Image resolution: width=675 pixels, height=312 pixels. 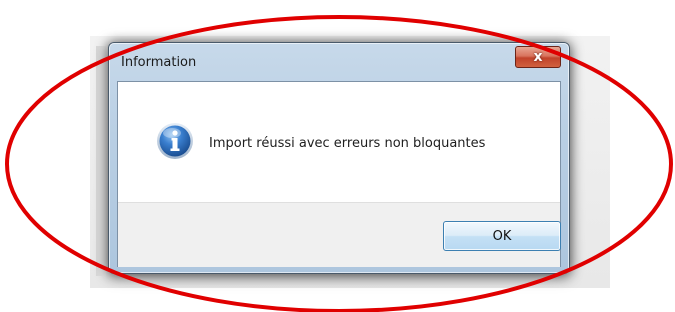 I want to click on dialog-titlebar: Information x, so click(x=339, y=61).